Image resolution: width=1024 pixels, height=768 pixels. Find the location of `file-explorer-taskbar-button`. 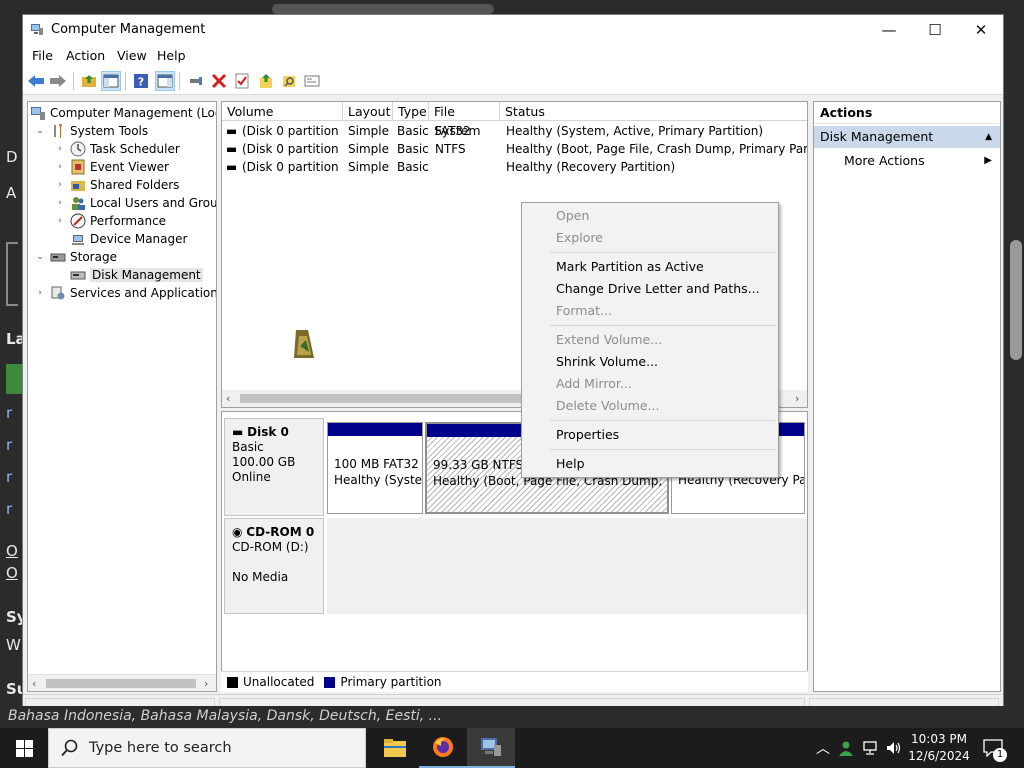

file-explorer-taskbar-button is located at coordinates (395, 748).